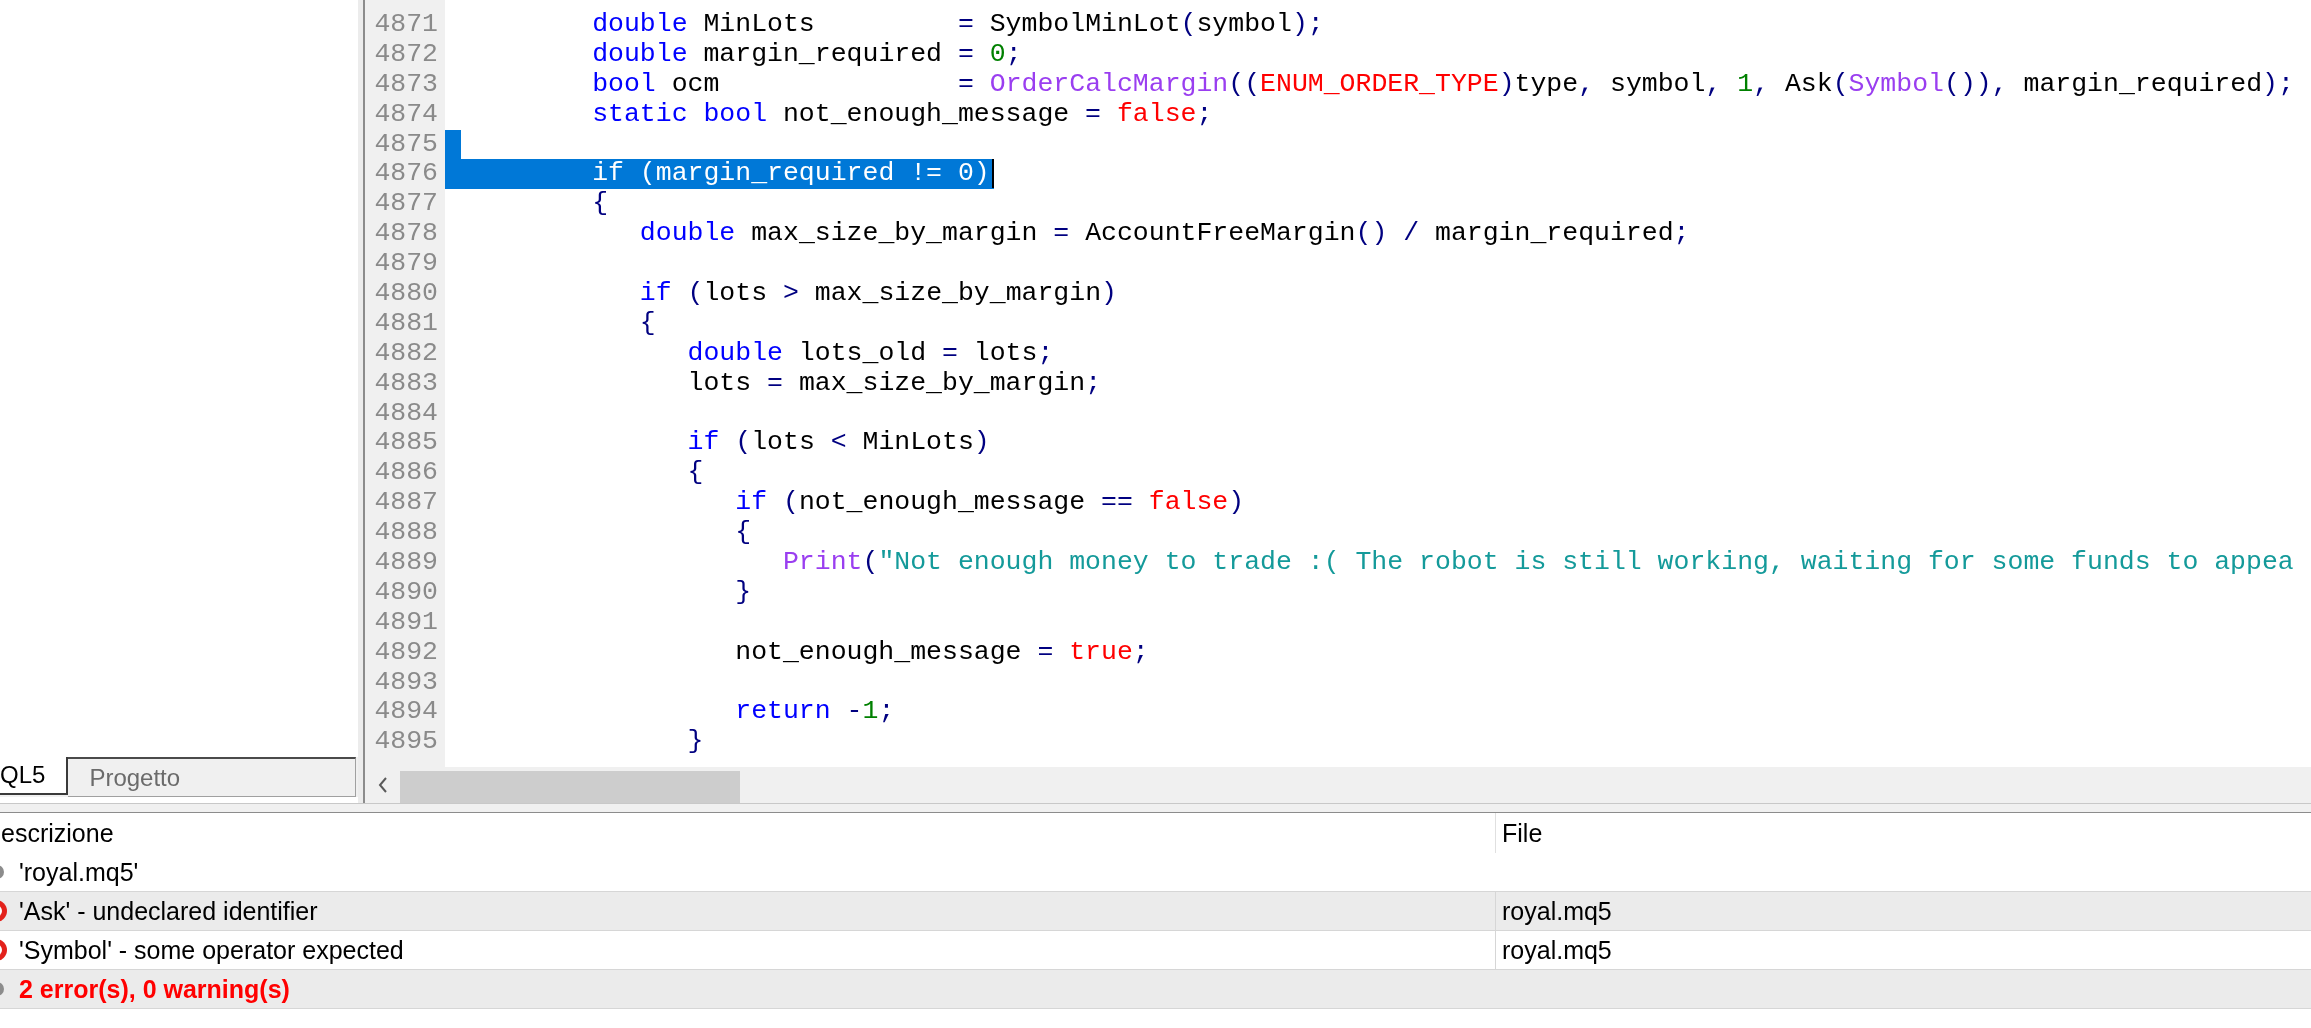 The image size is (2311, 1028). Describe the element at coordinates (406, 443) in the screenshot. I see `line-number: 4885` at that location.